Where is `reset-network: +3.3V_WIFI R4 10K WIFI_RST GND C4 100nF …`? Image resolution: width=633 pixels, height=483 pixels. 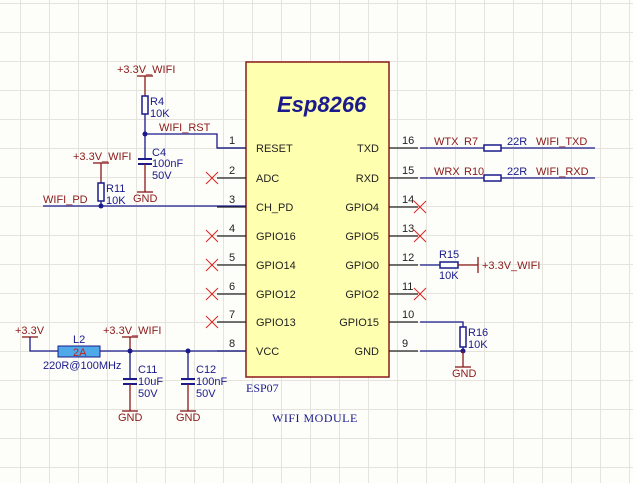 reset-network: +3.3V_WIFI R4 10K WIFI_RST GND C4 100nF … is located at coordinates (181, 134).